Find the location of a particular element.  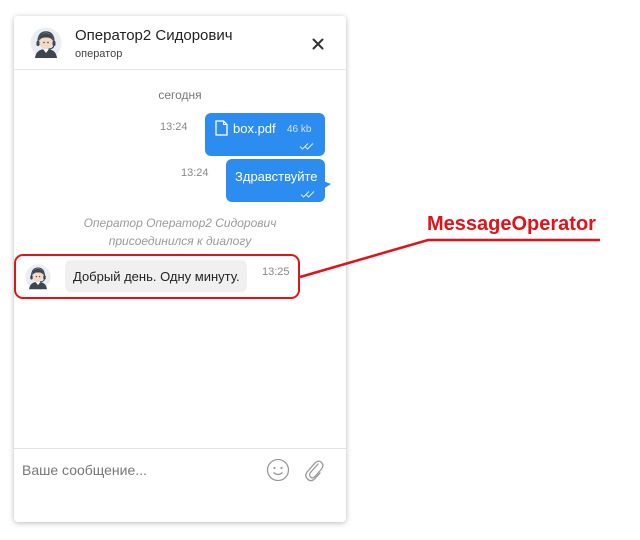

annotation-highlight-box is located at coordinates (157, 276).